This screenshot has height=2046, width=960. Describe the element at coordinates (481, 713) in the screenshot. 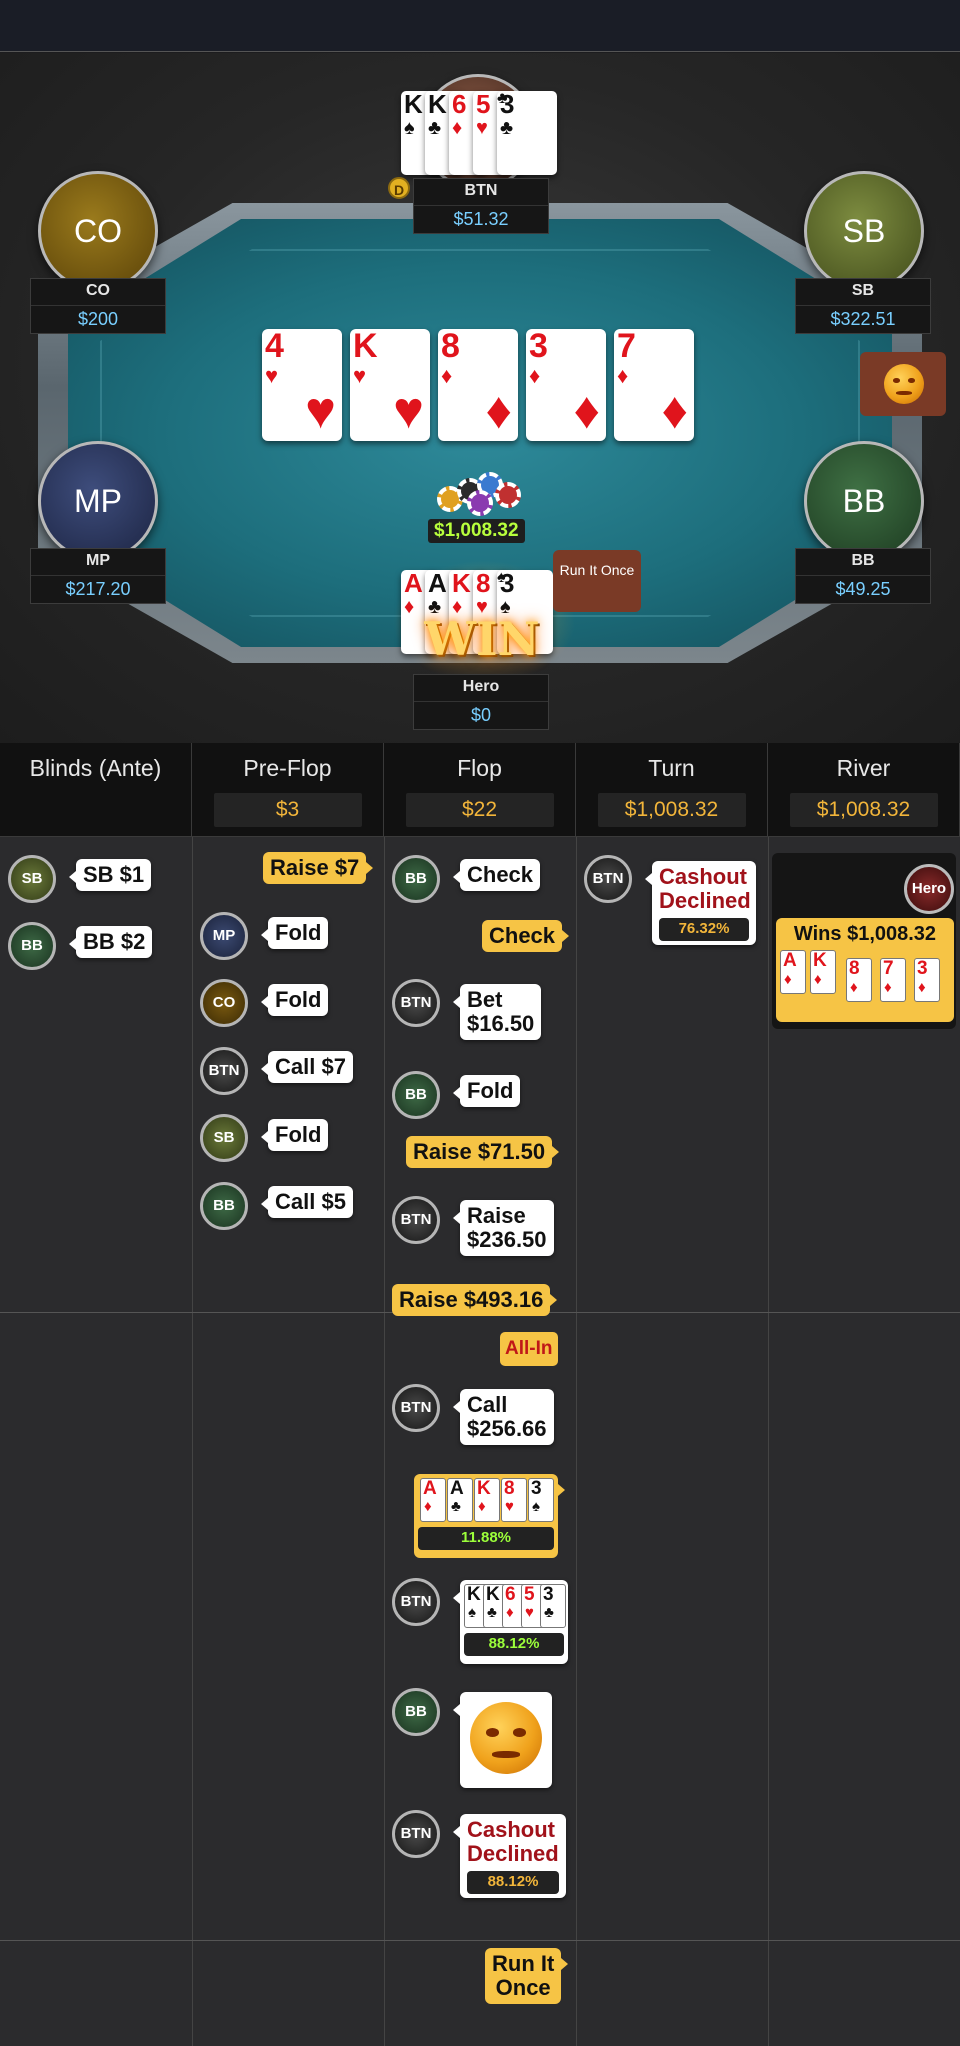

I see `seat-stack: $0` at that location.